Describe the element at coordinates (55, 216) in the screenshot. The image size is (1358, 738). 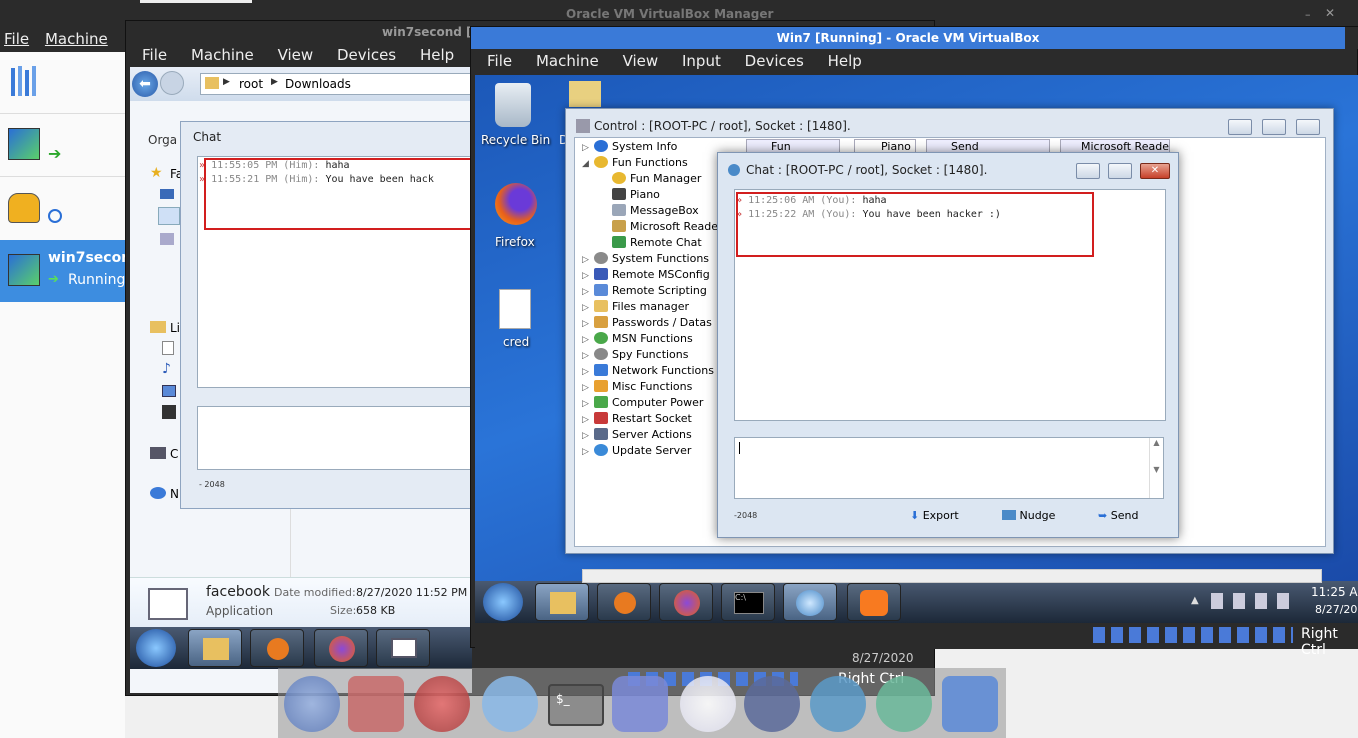
I see `power-off-icon` at that location.